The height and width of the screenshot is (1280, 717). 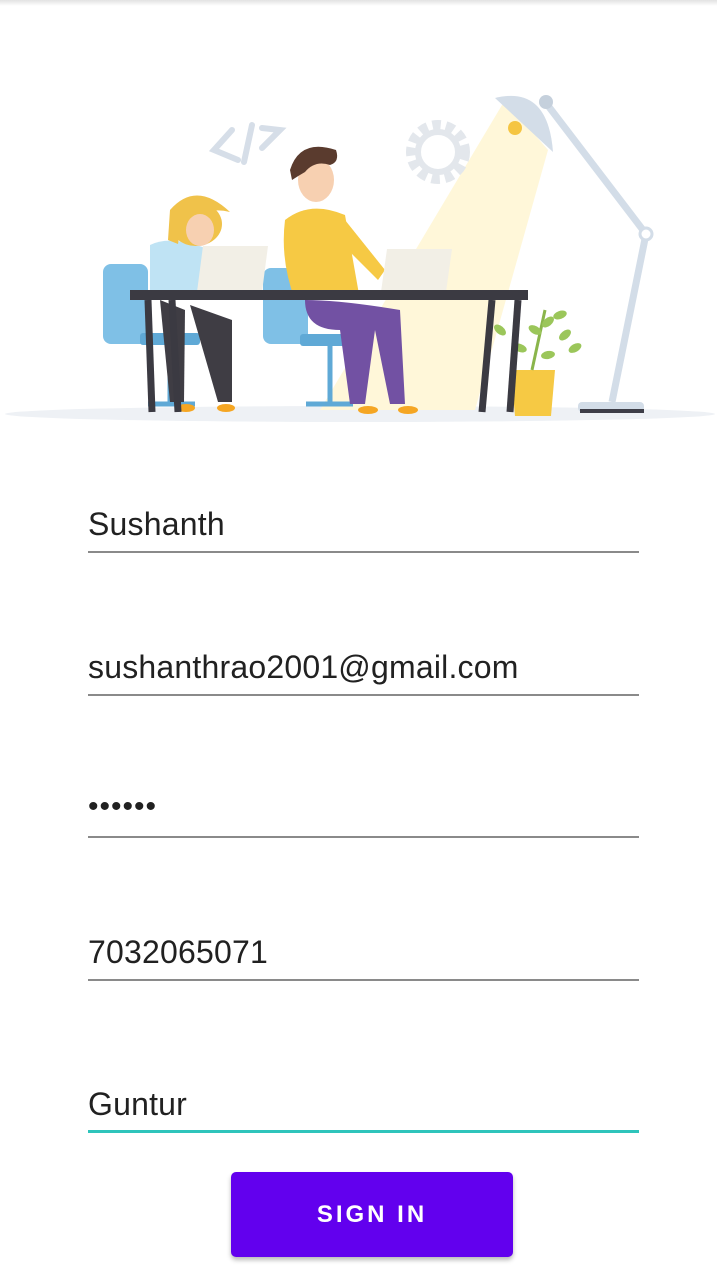 I want to click on potted-plant, so click(x=538, y=362).